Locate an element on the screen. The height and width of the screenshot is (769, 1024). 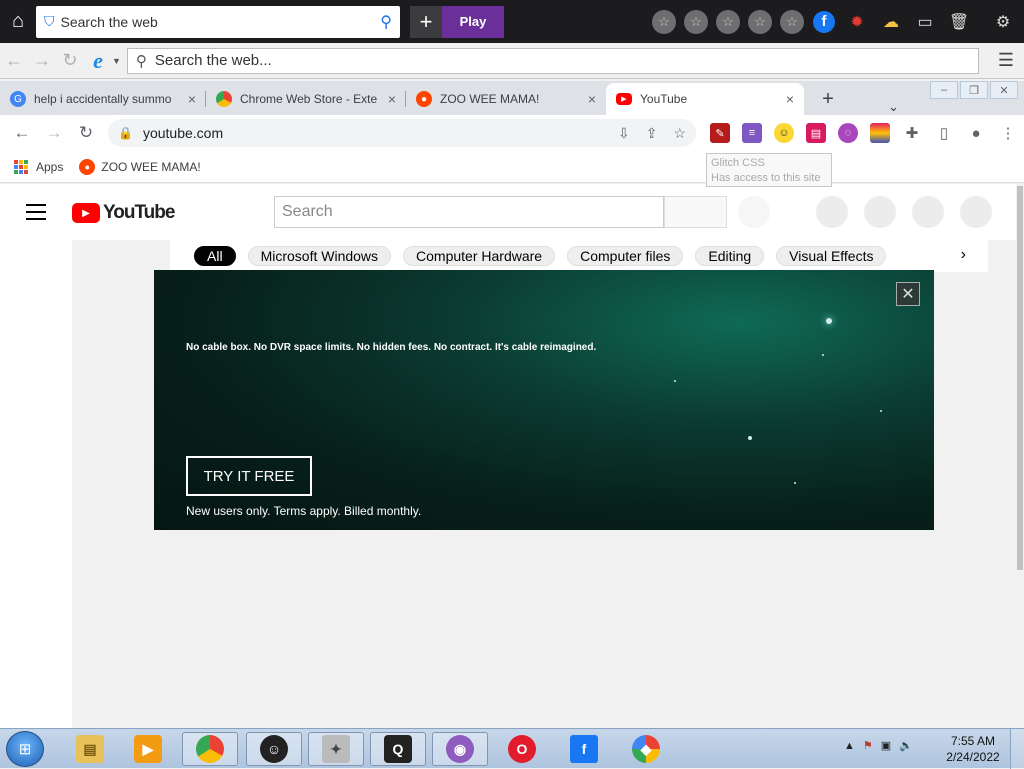
internet-explorer-icon: e is located at coordinates (98, 61).